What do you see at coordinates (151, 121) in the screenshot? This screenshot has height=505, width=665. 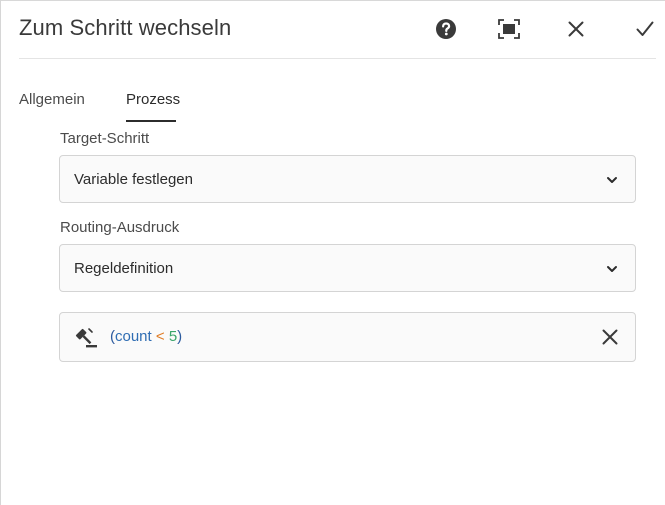 I see `active-tab-indicator` at bounding box center [151, 121].